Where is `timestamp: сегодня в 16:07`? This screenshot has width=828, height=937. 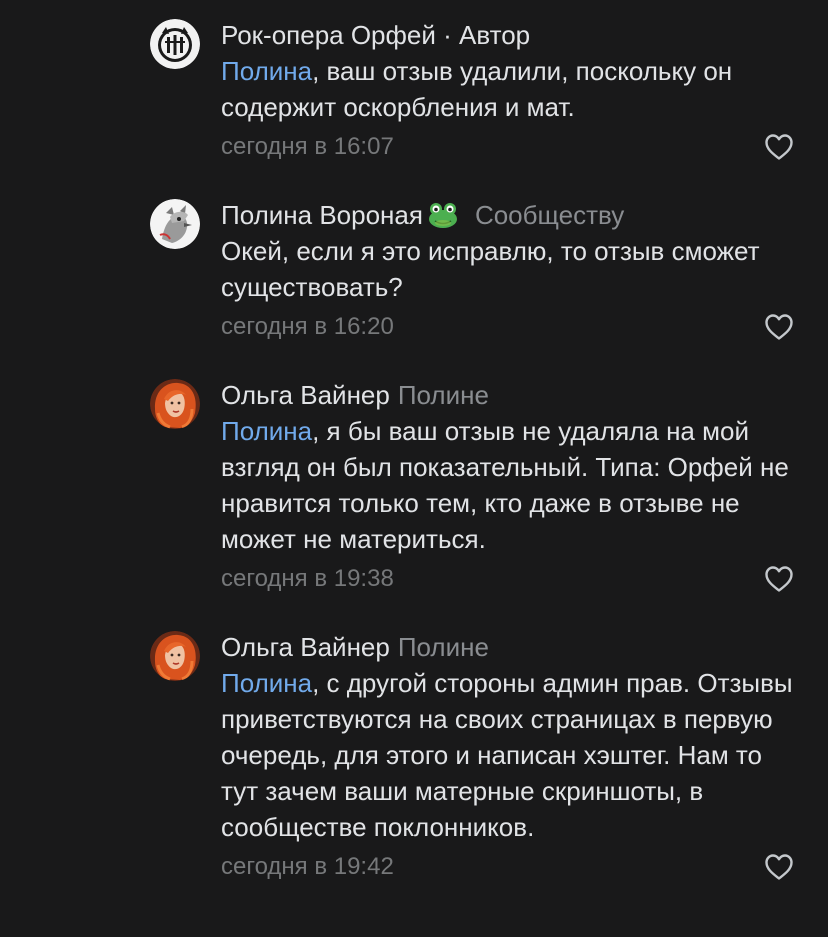 timestamp: сегодня в 16:07 is located at coordinates (307, 146).